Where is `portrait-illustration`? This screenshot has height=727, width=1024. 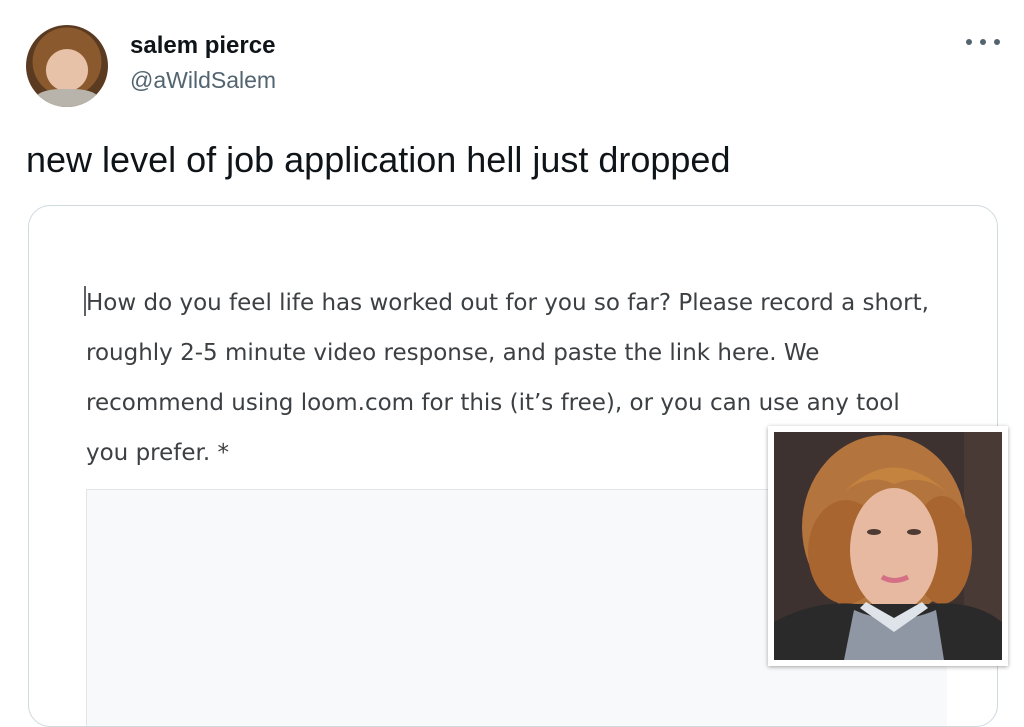
portrait-illustration is located at coordinates (888, 546).